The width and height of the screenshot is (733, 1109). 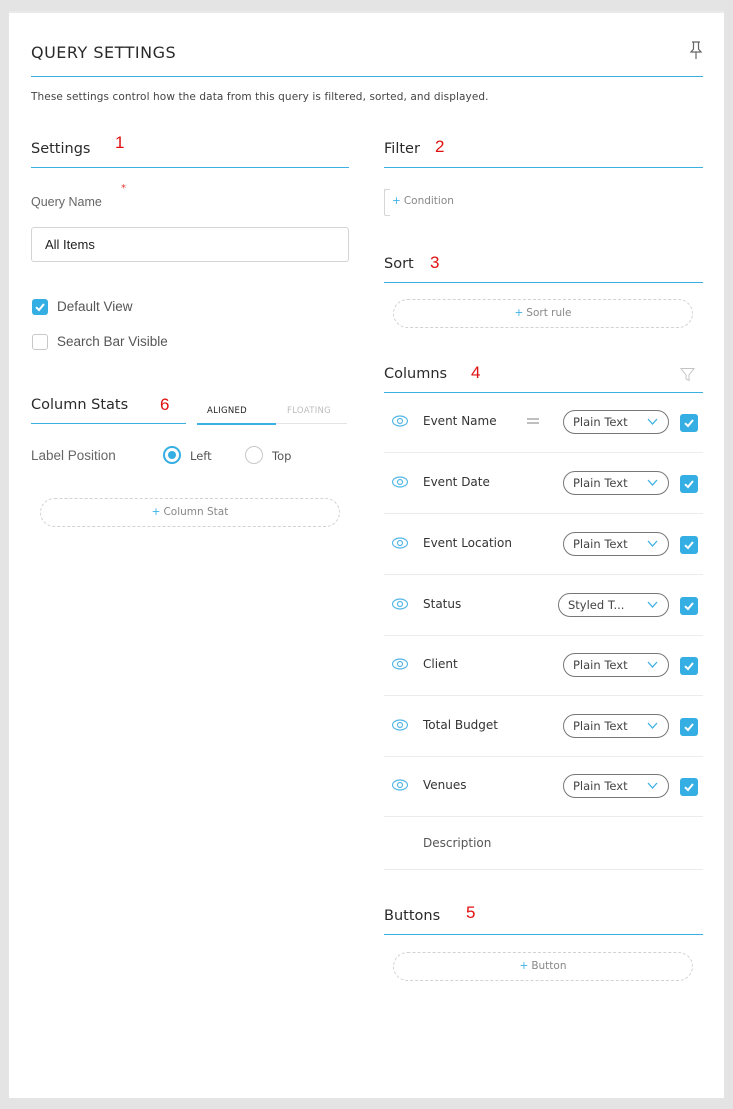 I want to click on page-title: QUERY SETTINGS, so click(x=104, y=52).